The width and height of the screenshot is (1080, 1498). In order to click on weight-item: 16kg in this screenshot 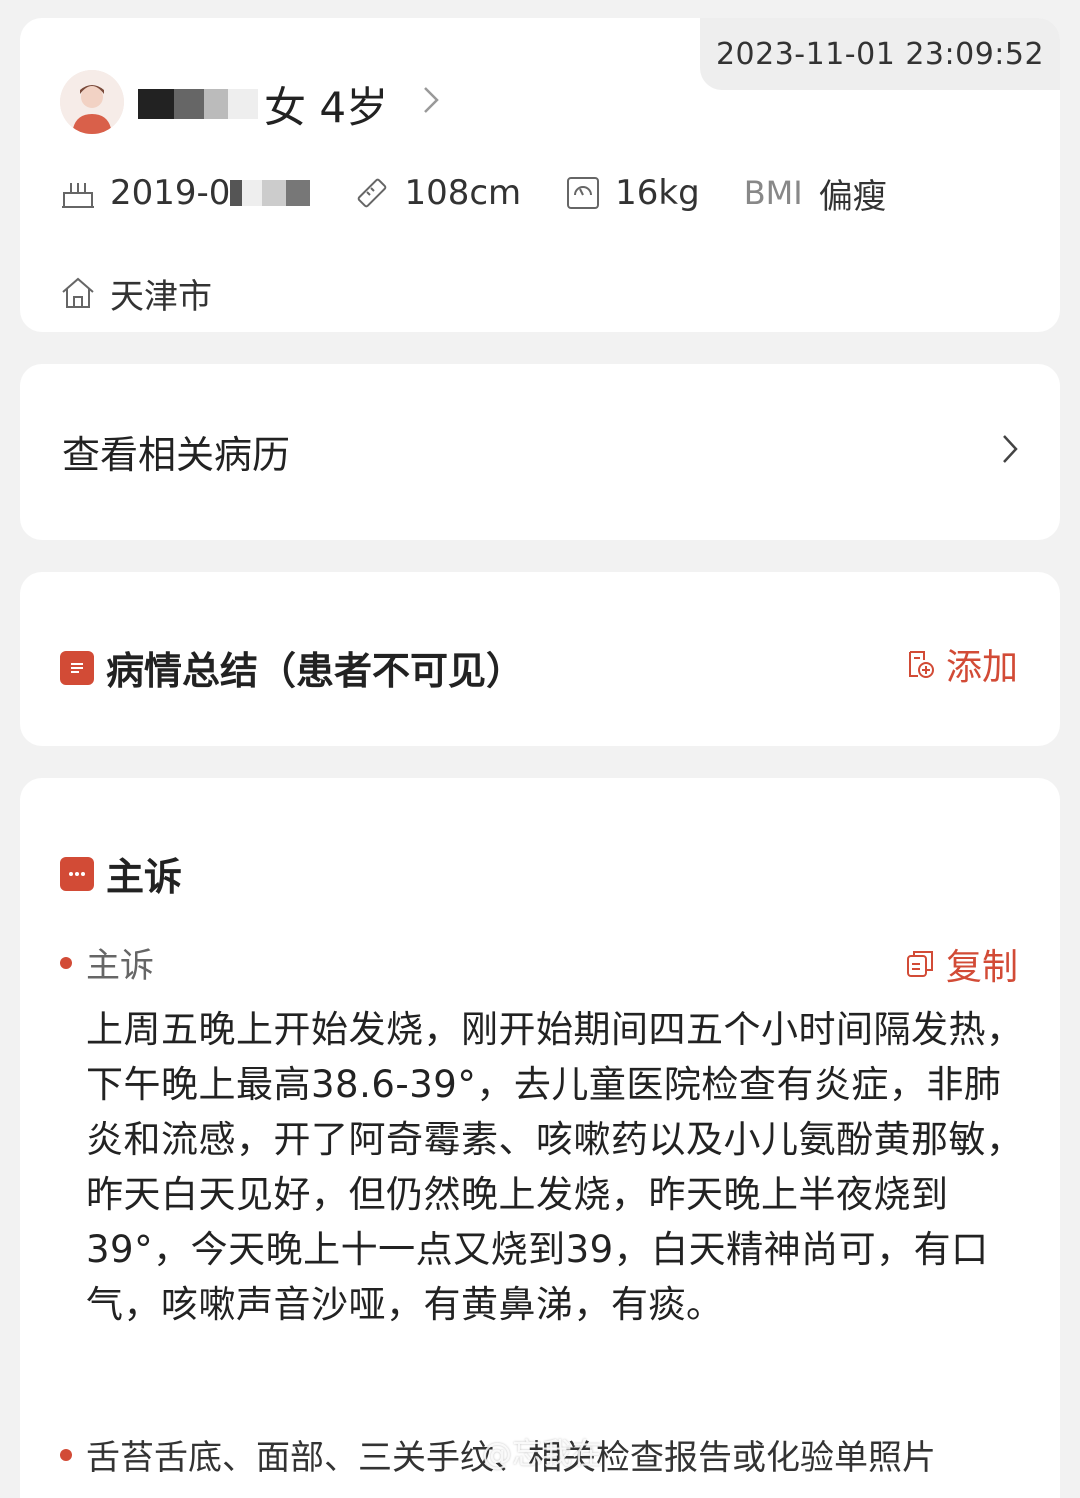, I will do `click(632, 193)`.